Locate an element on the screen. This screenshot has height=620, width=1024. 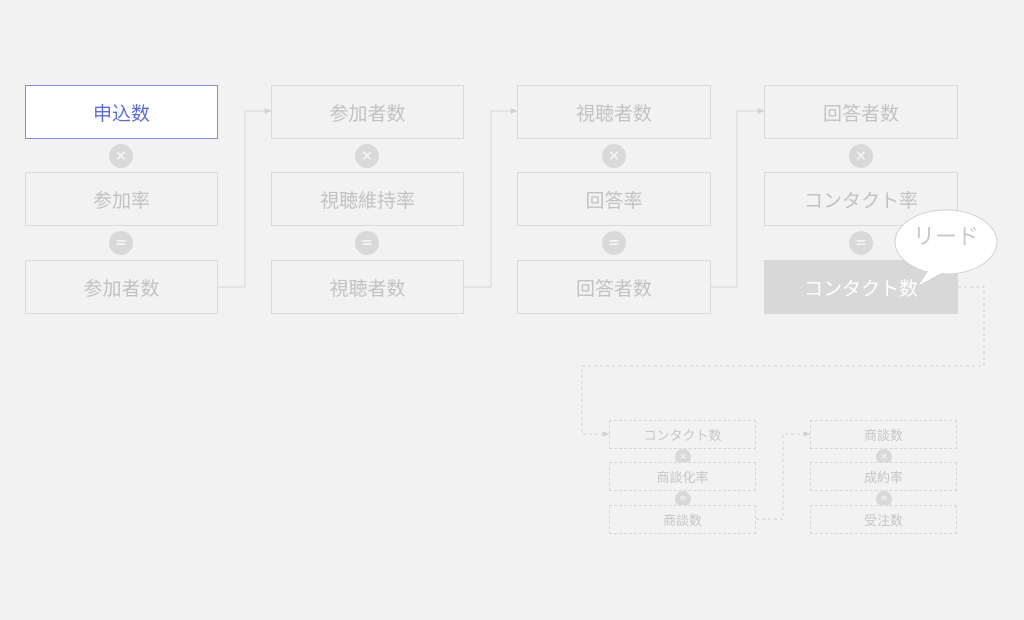
participation-rate-box: 参加率 is located at coordinates (121, 199).